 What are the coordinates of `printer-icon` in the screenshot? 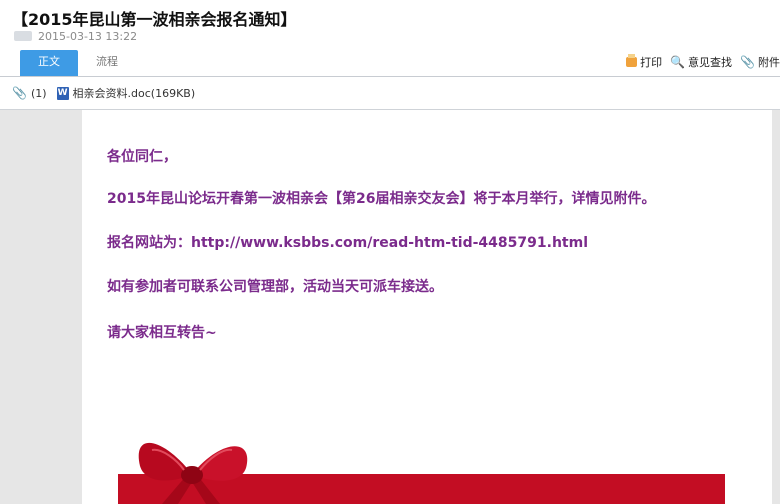 It's located at (632, 60).